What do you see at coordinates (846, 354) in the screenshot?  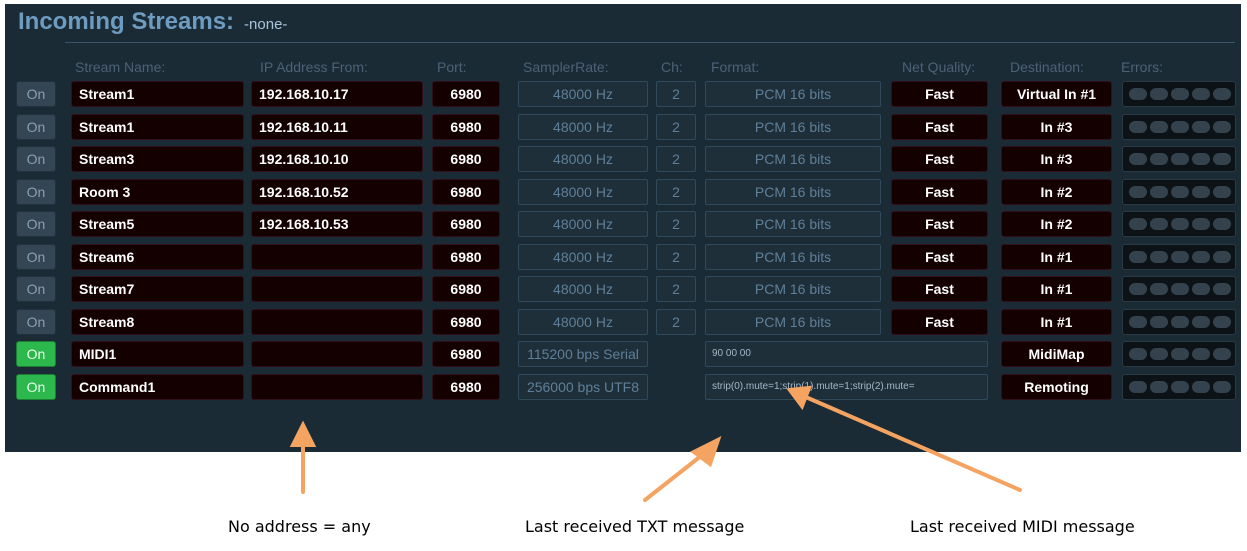 I see `last-message-field: 90 00 00` at bounding box center [846, 354].